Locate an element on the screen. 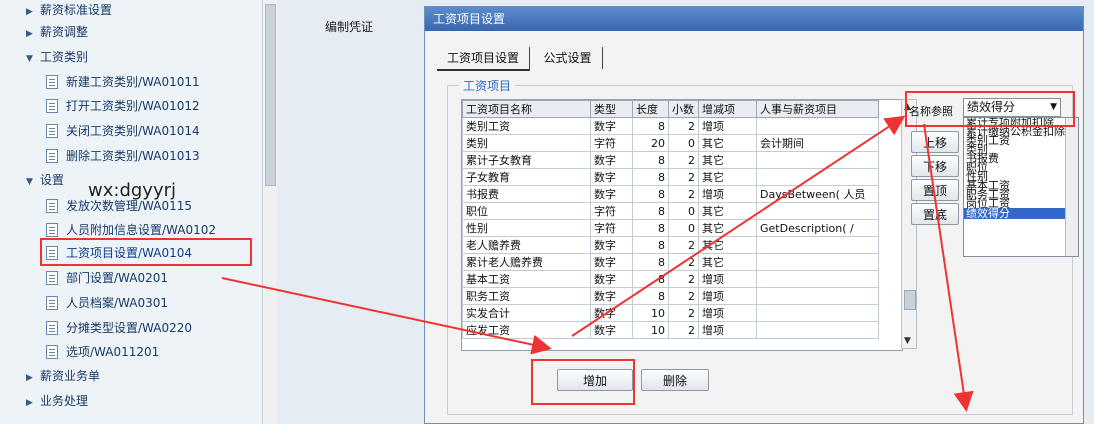 Image resolution: width=1094 pixels, height=424 pixels. table-cell: 类别工资 is located at coordinates (526, 126).